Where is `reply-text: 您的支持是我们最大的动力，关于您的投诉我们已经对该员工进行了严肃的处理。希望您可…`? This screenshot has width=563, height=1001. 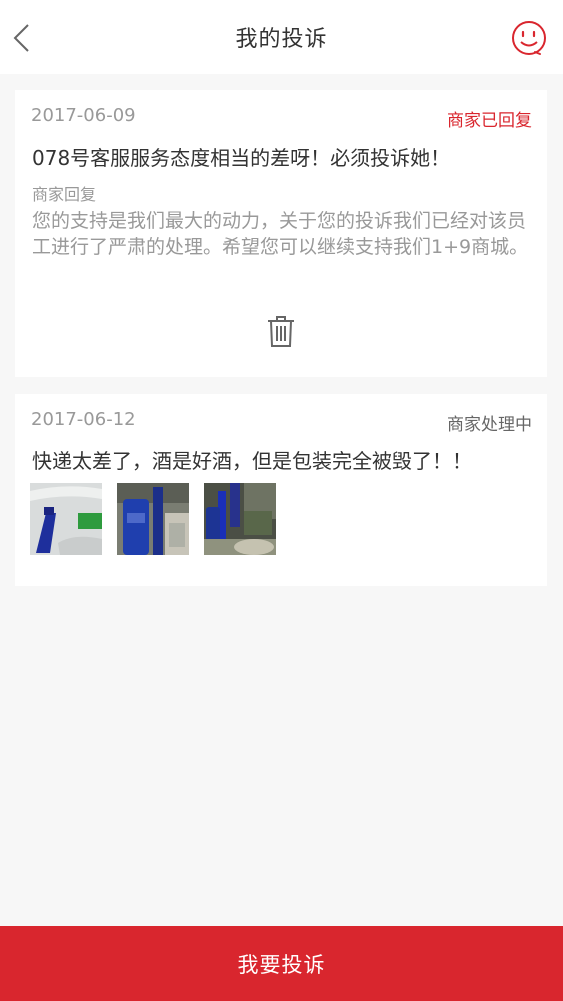 reply-text: 您的支持是我们最大的动力，关于您的投诉我们已经对该员工进行了严肃的处理。希望您可… is located at coordinates (280, 234).